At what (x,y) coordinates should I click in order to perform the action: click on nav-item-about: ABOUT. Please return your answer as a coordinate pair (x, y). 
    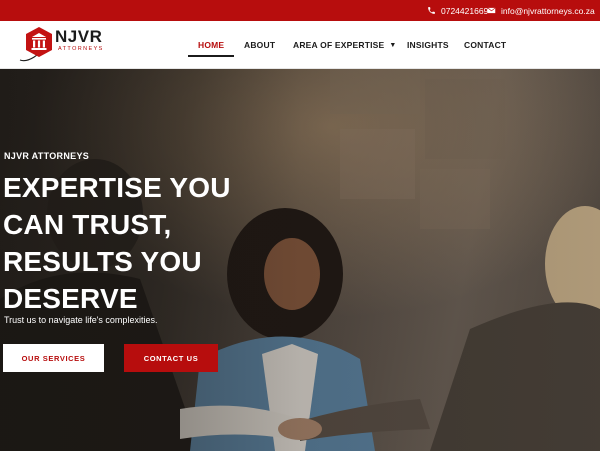
    Looking at the image, I should click on (259, 45).